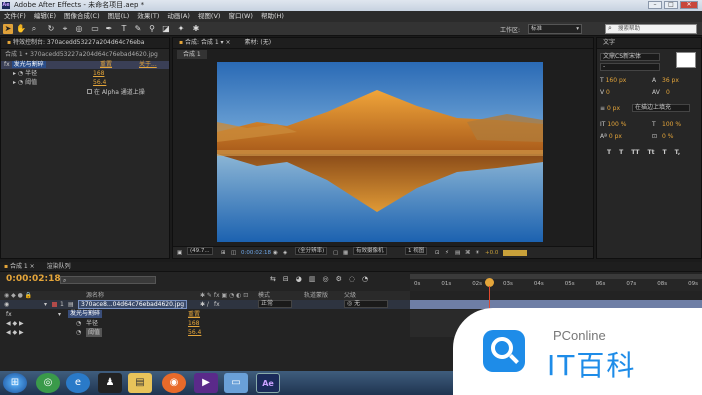 This screenshot has height=395, width=702. Describe the element at coordinates (468, 253) in the screenshot. I see `flowchart-icon: ⌘` at that location.